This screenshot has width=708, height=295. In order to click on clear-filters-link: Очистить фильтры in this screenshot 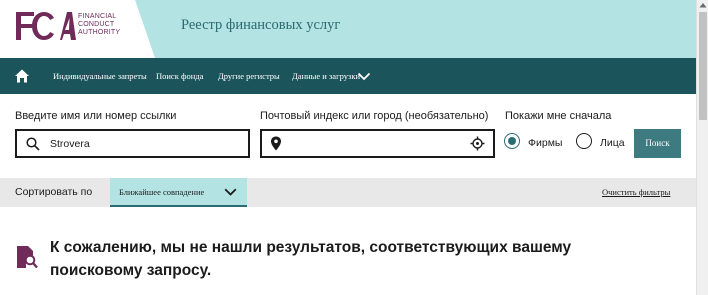, I will do `click(636, 192)`.